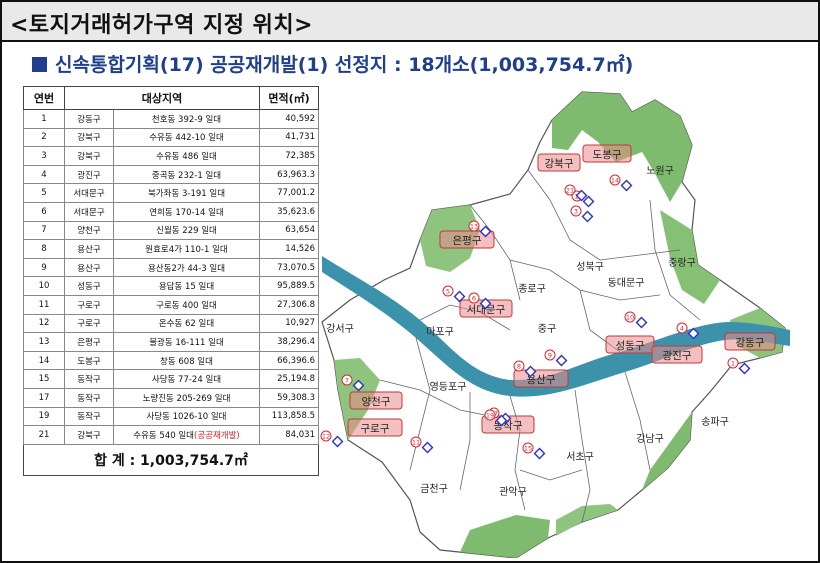 This screenshot has height=563, width=820. I want to click on row-number: 1, so click(44, 119).